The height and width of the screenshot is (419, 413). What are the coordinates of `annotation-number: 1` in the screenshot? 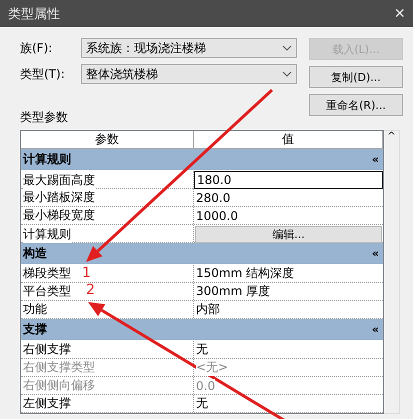 It's located at (86, 273).